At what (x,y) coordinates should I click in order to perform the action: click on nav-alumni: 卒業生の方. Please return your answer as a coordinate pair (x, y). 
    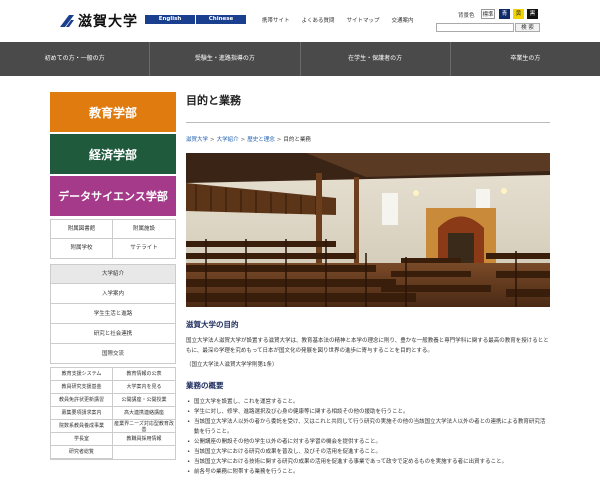
    Looking at the image, I should click on (525, 59).